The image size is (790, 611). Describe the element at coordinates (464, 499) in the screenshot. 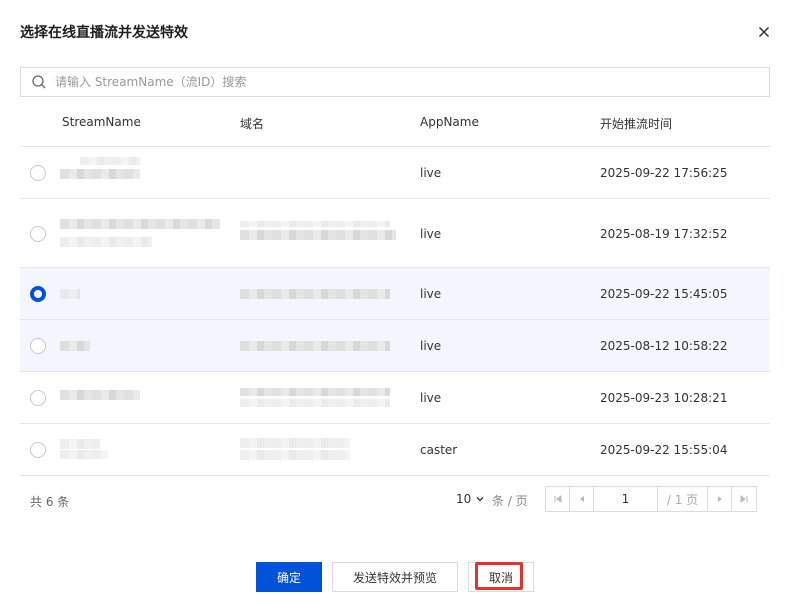

I see `page-size-value: 10` at that location.